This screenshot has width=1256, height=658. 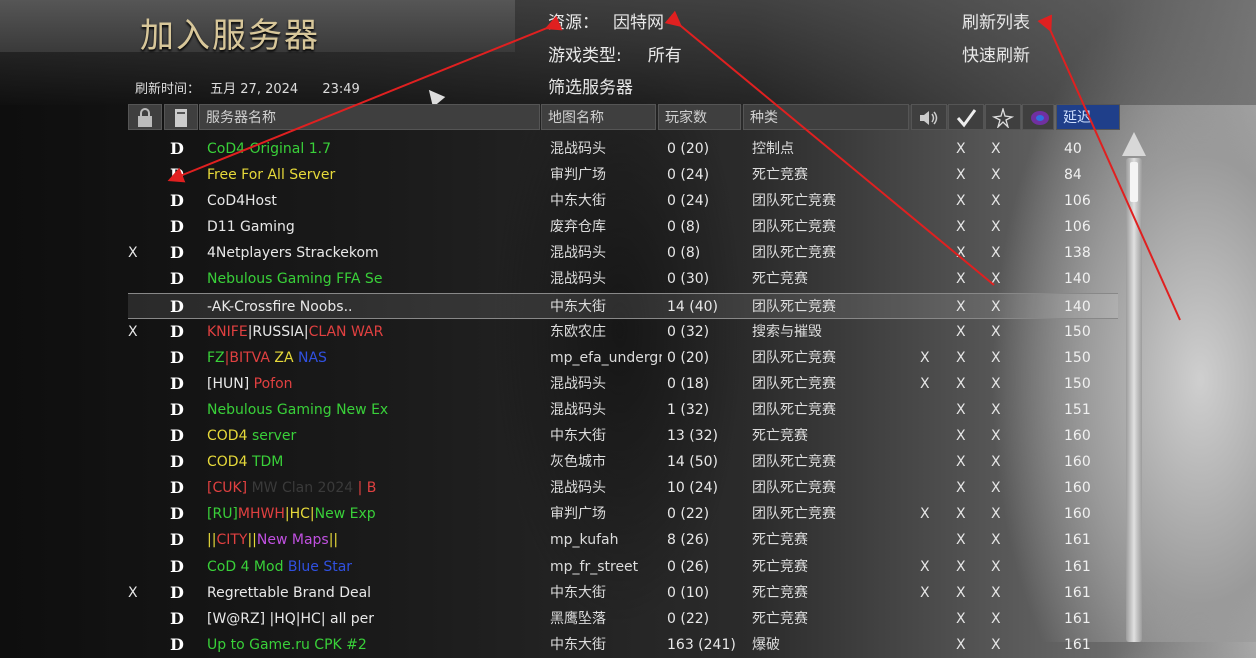 What do you see at coordinates (829, 148) in the screenshot?
I see `arrow-source-to-mod` at bounding box center [829, 148].